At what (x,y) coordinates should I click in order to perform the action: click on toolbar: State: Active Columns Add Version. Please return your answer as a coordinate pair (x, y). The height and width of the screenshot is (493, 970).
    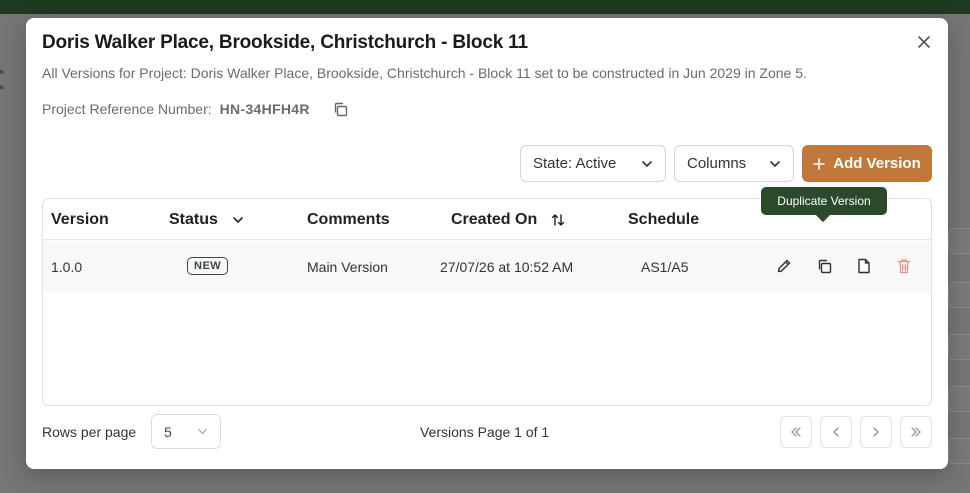
    Looking at the image, I should click on (726, 163).